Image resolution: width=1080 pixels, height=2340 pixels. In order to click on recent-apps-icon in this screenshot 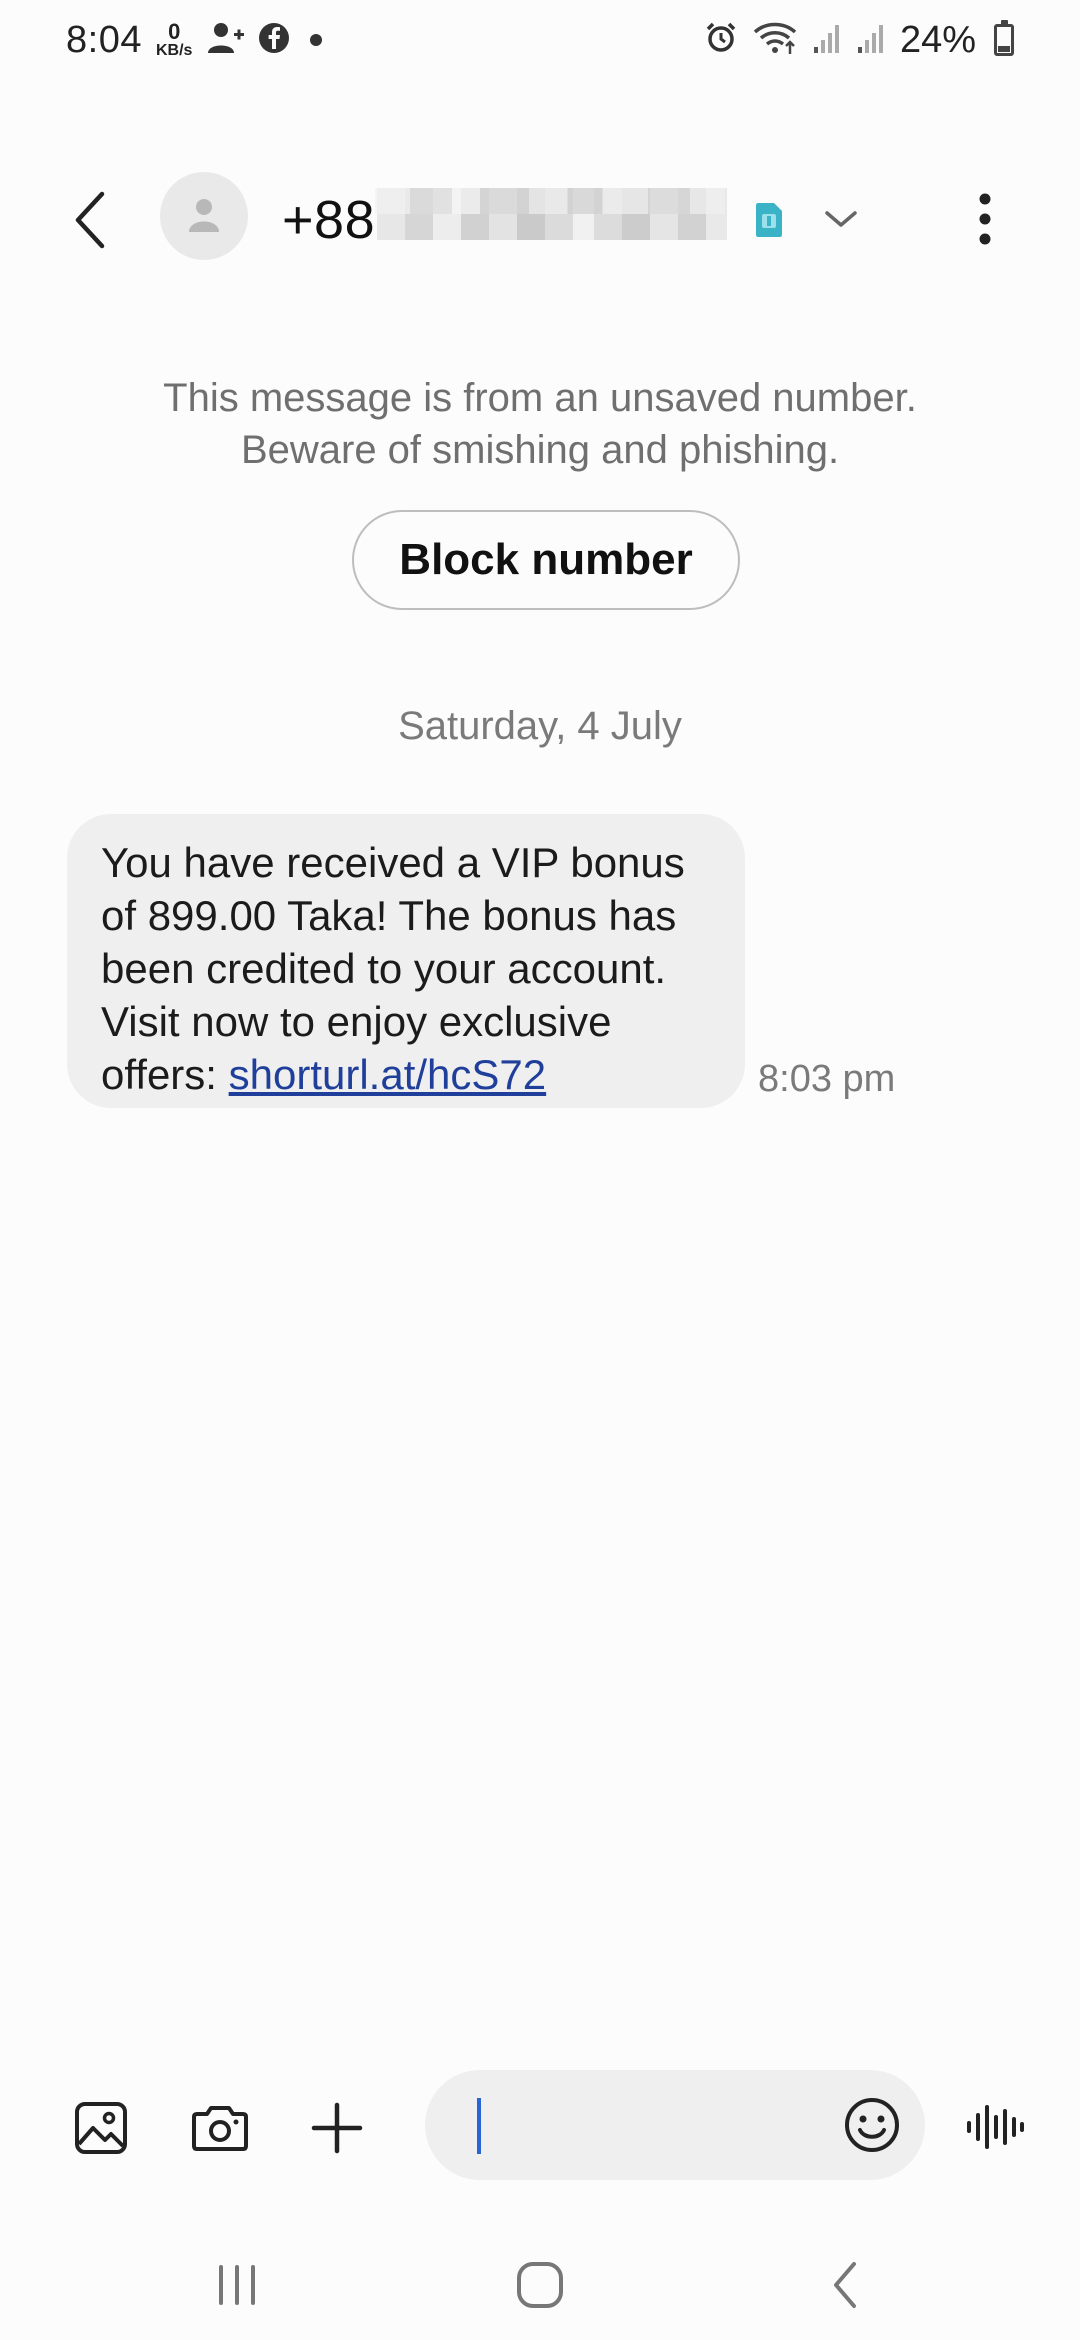, I will do `click(237, 2285)`.